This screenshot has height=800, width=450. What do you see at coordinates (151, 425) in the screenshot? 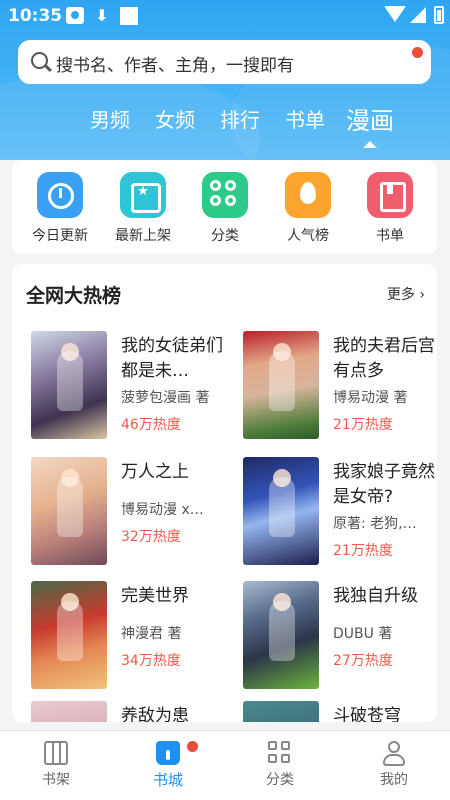
I see `book-heat: 46万热度` at bounding box center [151, 425].